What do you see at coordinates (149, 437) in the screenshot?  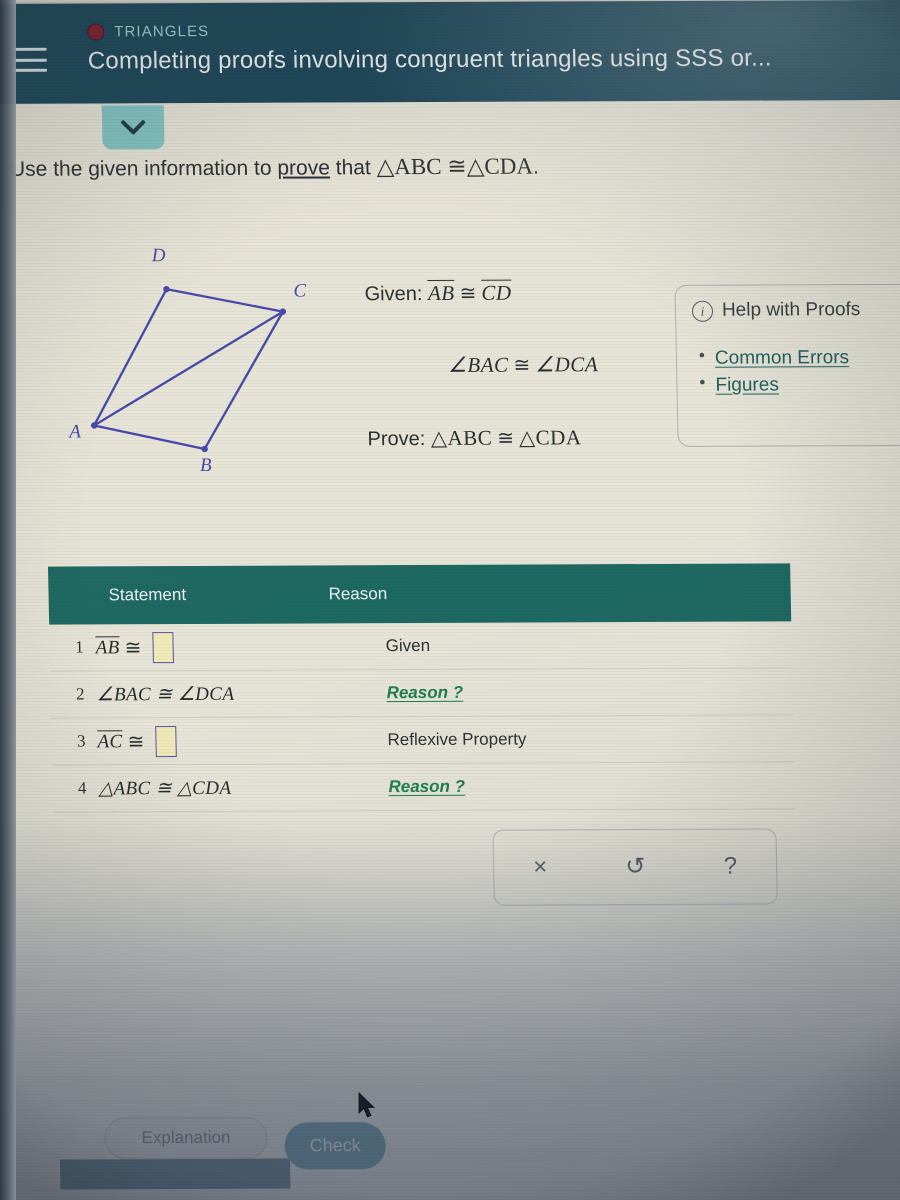 I see `segment-AB` at bounding box center [149, 437].